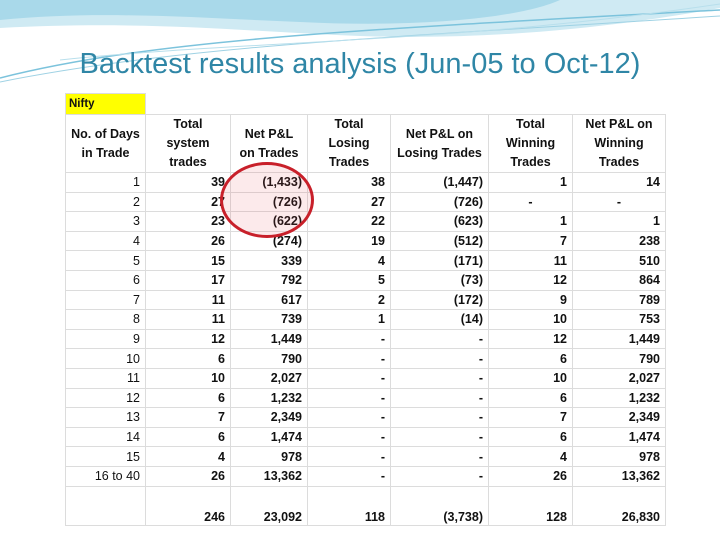 This screenshot has width=720, height=540. Describe the element at coordinates (439, 221) in the screenshot. I see `cell-net-pnl-losing: (623)` at that location.